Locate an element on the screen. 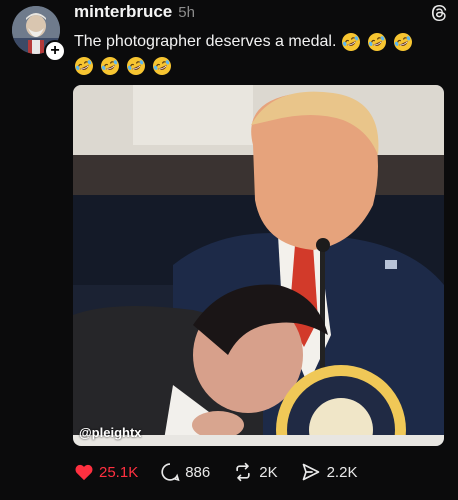 The image size is (458, 500). follow-plus-icon: + is located at coordinates (55, 51).